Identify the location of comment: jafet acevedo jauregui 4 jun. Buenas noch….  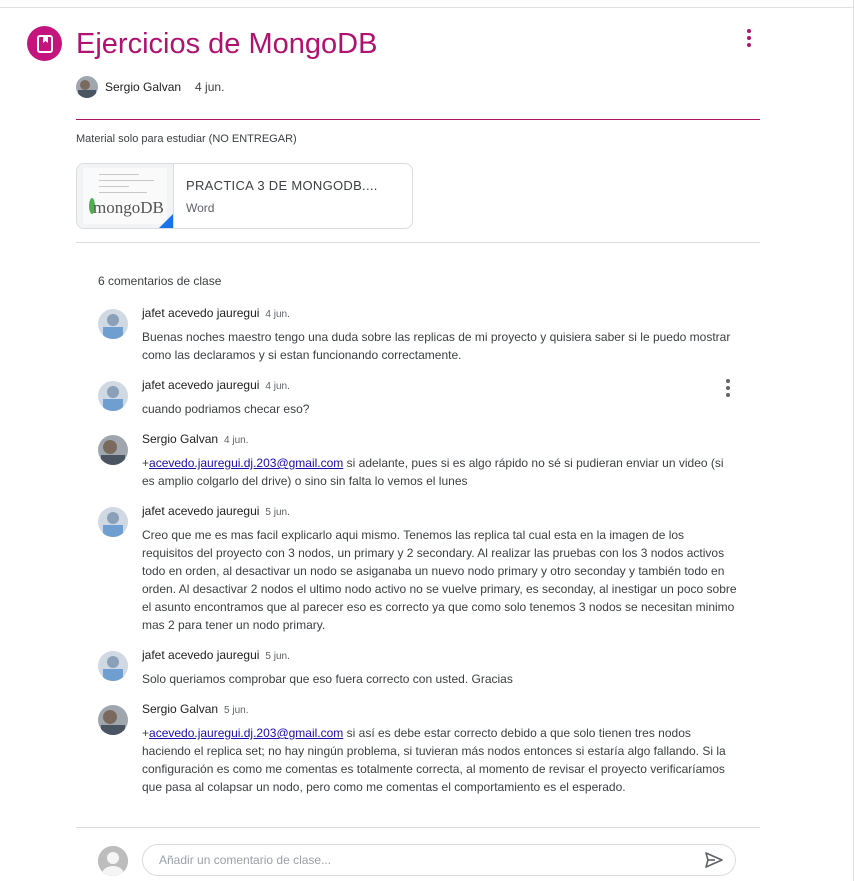
(418, 335).